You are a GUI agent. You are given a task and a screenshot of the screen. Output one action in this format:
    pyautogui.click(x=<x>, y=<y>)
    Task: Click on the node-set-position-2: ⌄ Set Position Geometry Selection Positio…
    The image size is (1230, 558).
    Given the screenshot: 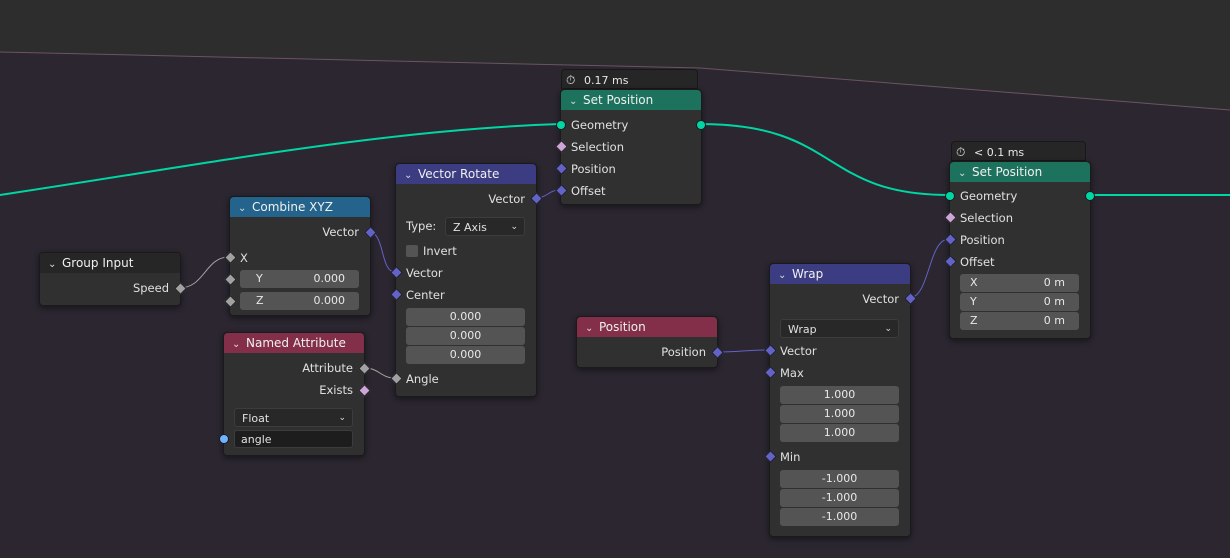 What is the action you would take?
    pyautogui.click(x=1020, y=250)
    